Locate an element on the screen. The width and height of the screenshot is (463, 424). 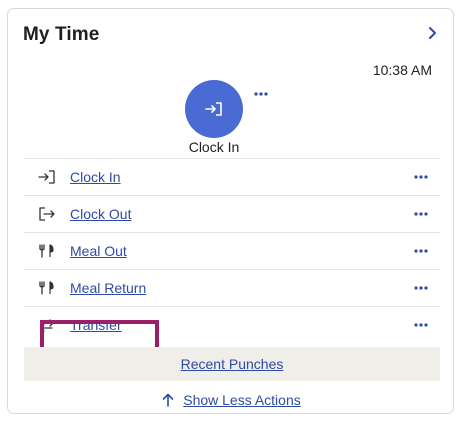
action-row-clock-in: Clock In is located at coordinates (232, 176).